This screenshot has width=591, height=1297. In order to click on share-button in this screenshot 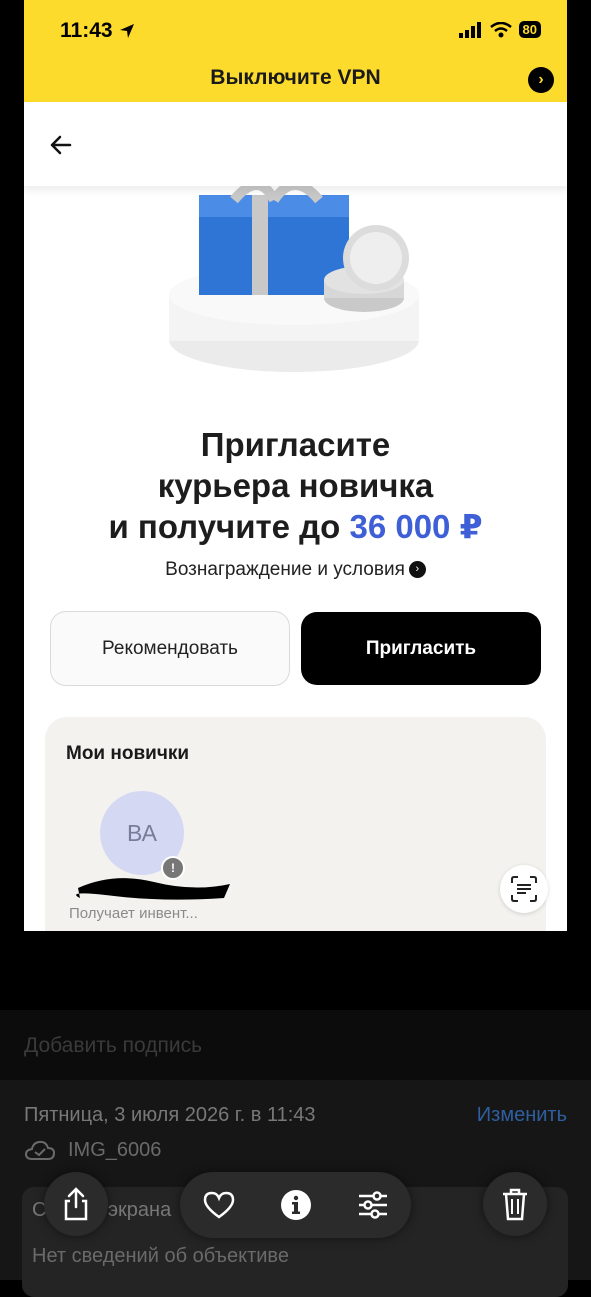, I will do `click(76, 1204)`.